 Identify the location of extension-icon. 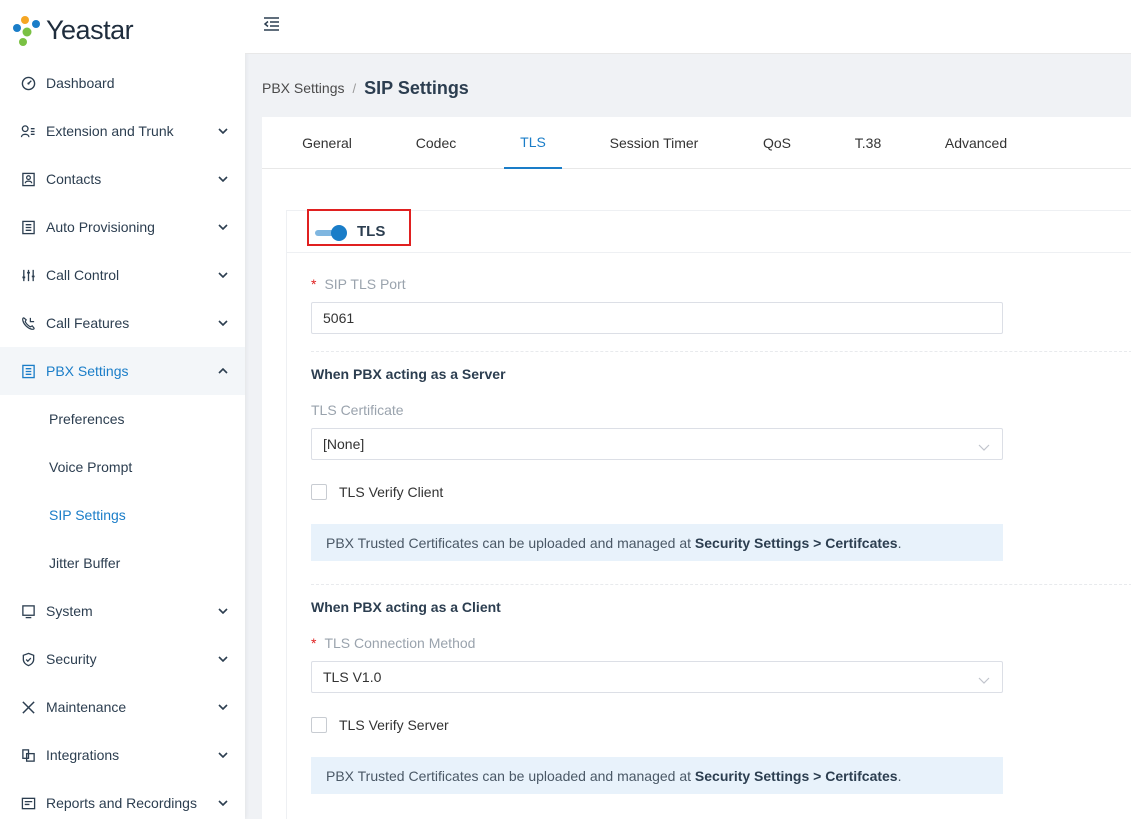
(28, 131).